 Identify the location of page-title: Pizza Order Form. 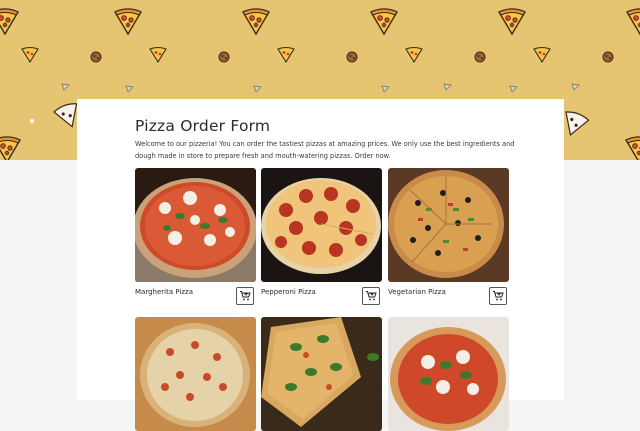
(203, 126).